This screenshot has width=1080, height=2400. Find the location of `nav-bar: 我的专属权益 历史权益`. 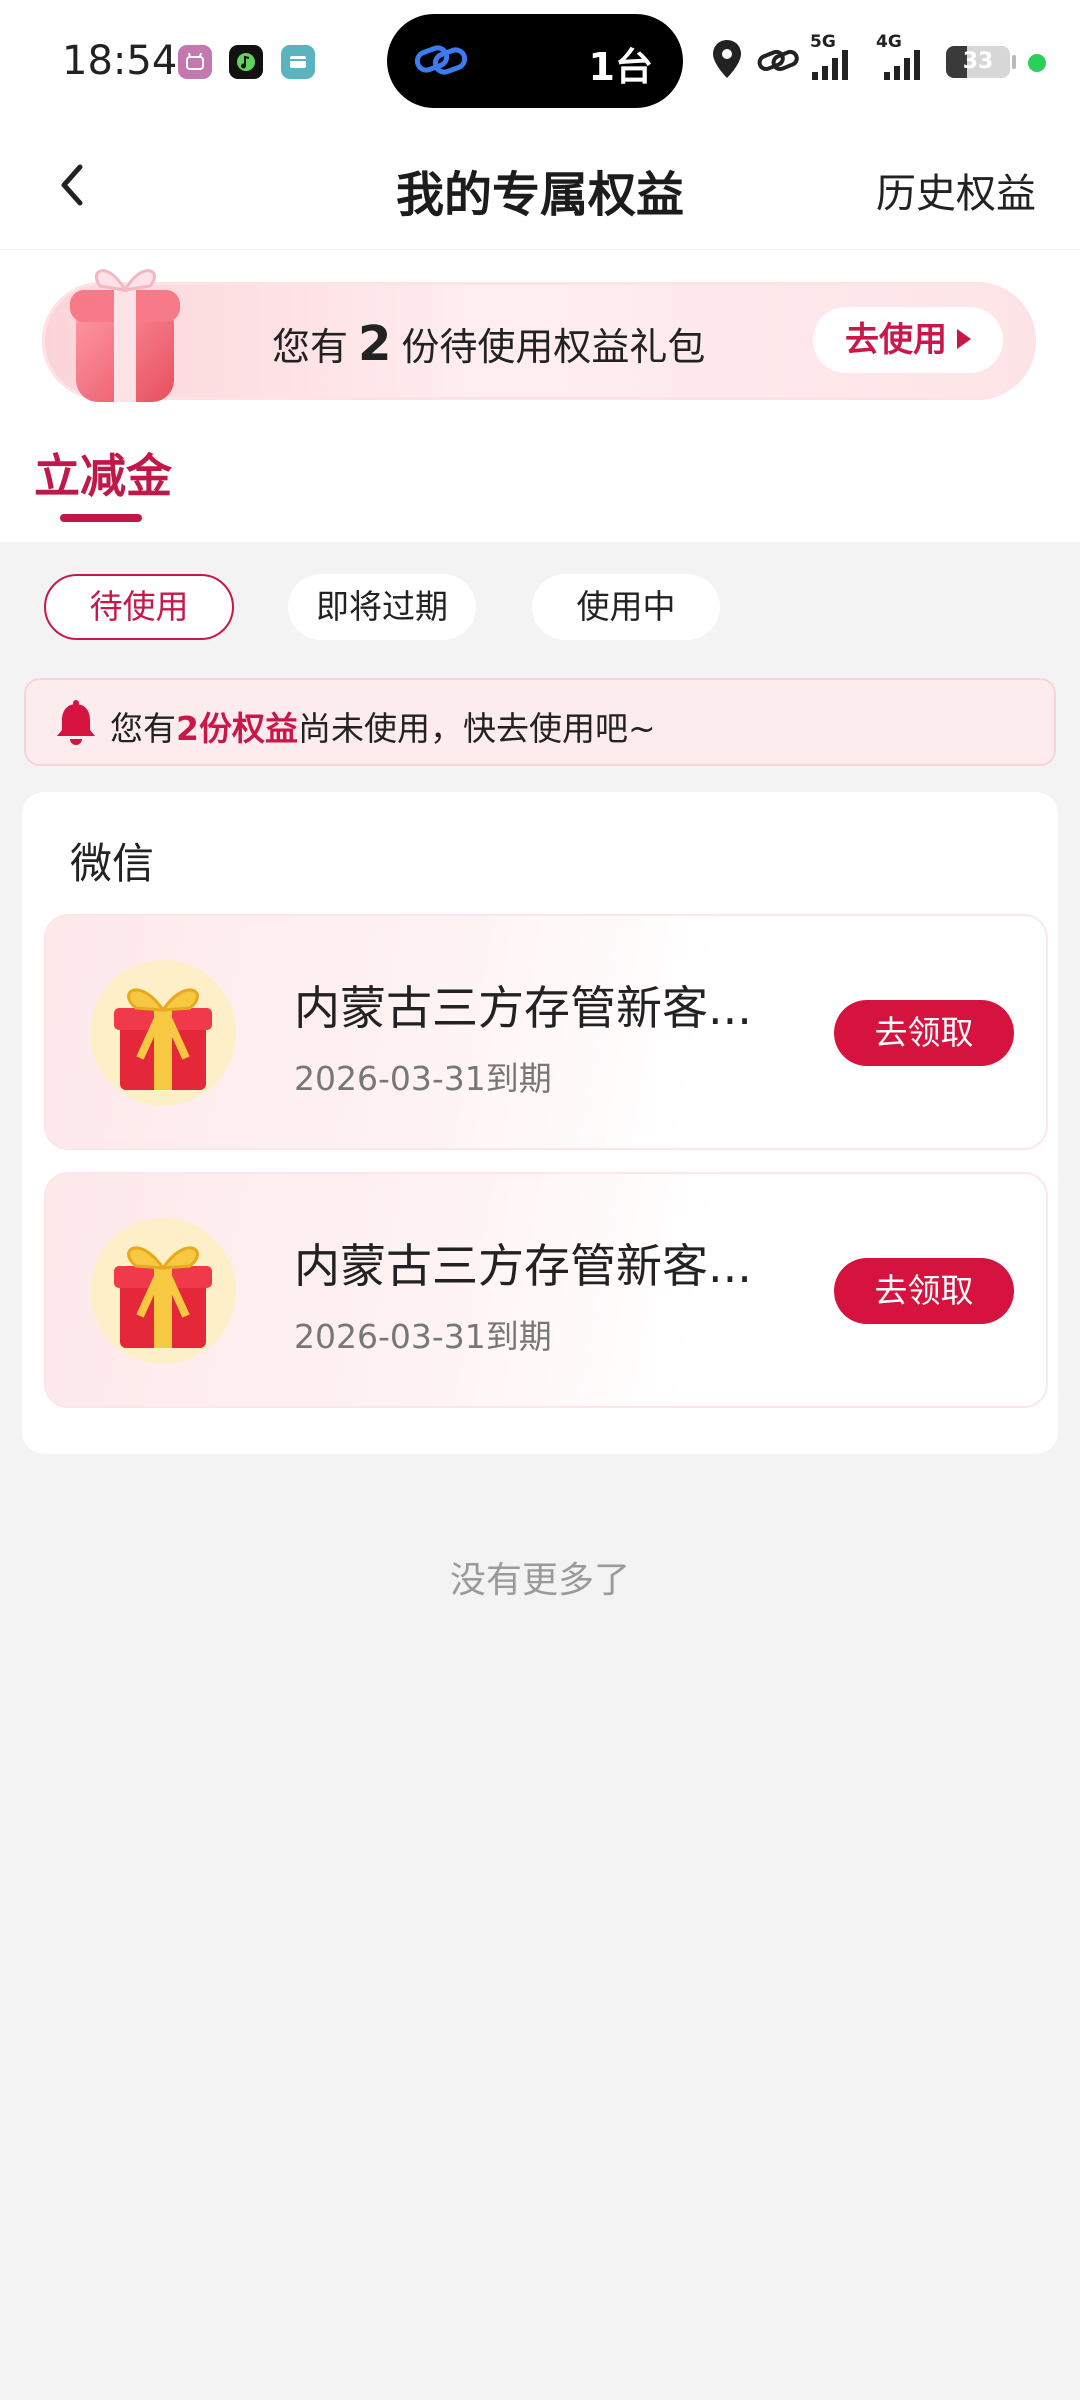

nav-bar: 我的专属权益 历史权益 is located at coordinates (540, 187).